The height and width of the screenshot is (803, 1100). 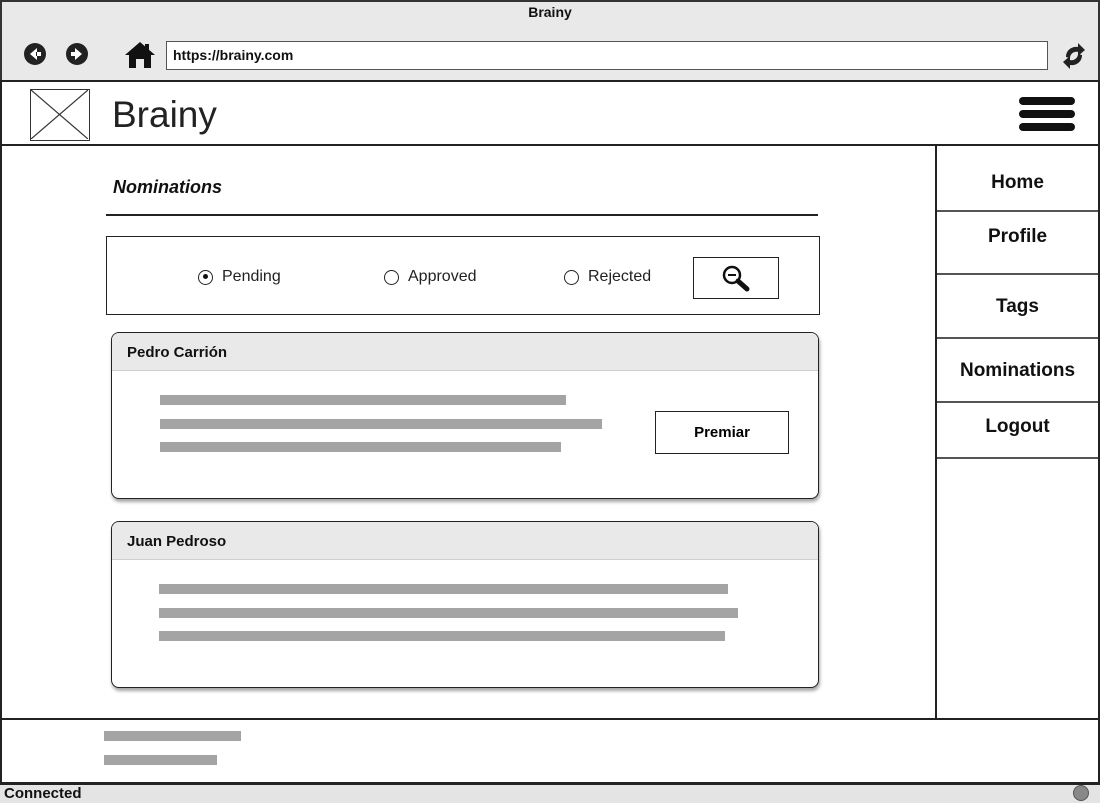 What do you see at coordinates (251, 276) in the screenshot?
I see `filter-label: Pending` at bounding box center [251, 276].